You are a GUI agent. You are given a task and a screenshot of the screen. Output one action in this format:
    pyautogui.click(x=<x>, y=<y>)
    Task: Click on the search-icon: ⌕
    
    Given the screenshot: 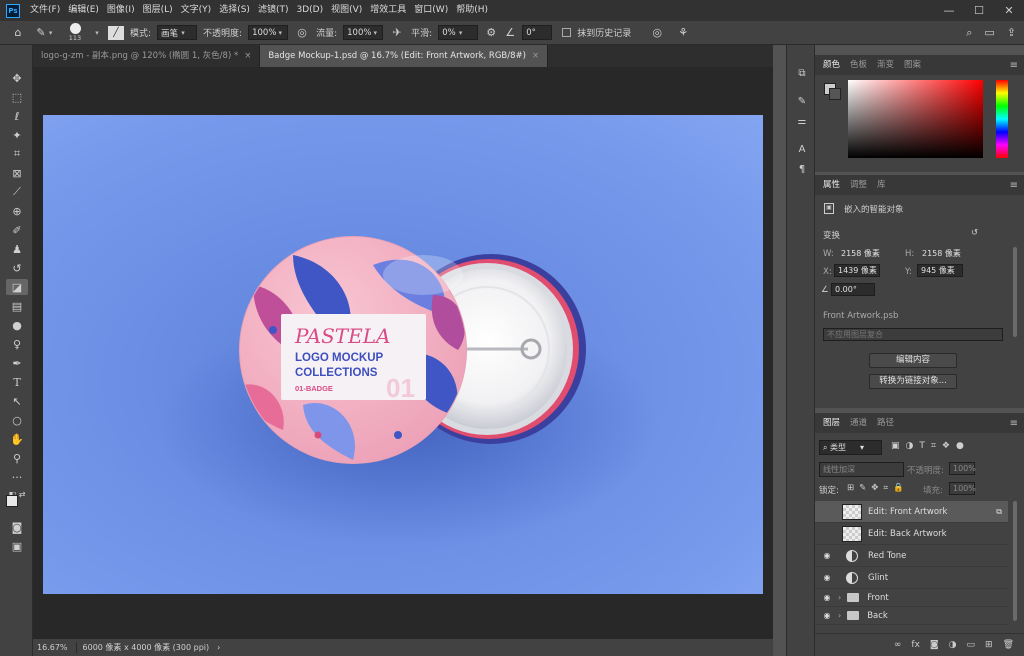 What is the action you would take?
    pyautogui.click(x=969, y=33)
    